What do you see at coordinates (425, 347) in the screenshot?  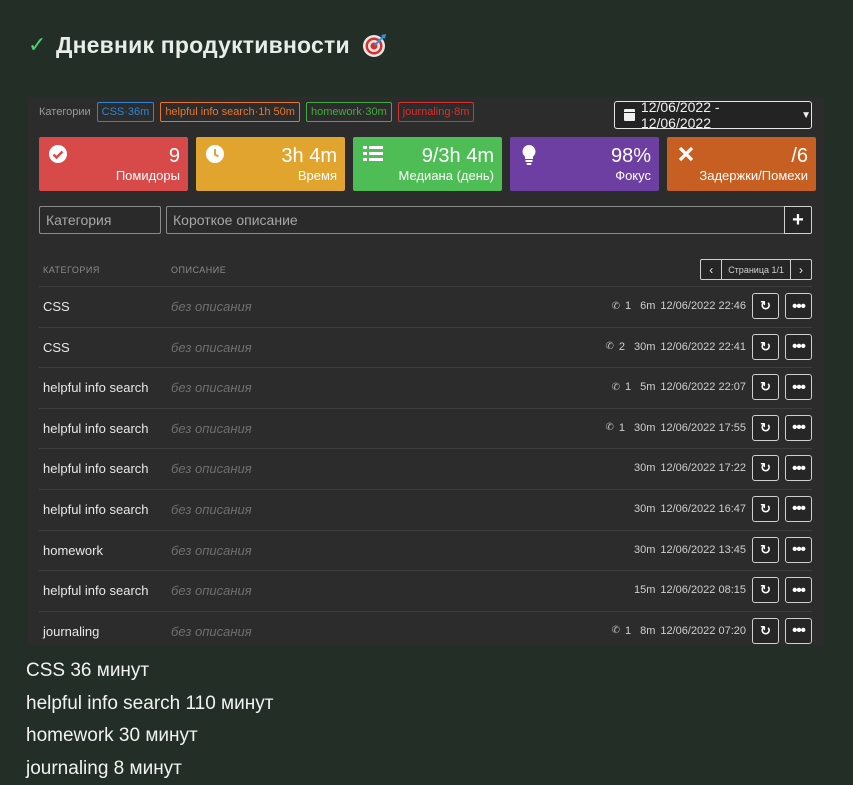 I see `table-row: CSSбез описания✆230m12/06/2022 22:41↻•••` at bounding box center [425, 347].